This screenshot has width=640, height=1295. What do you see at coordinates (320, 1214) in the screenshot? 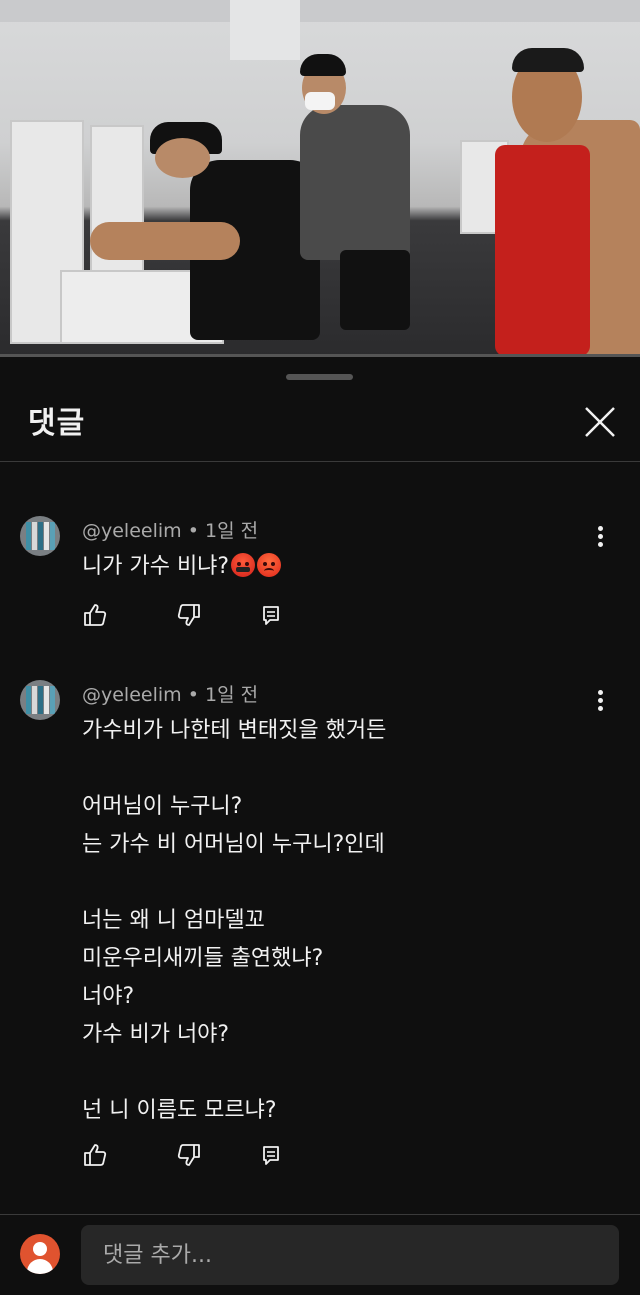
I see `bottom-divider` at bounding box center [320, 1214].